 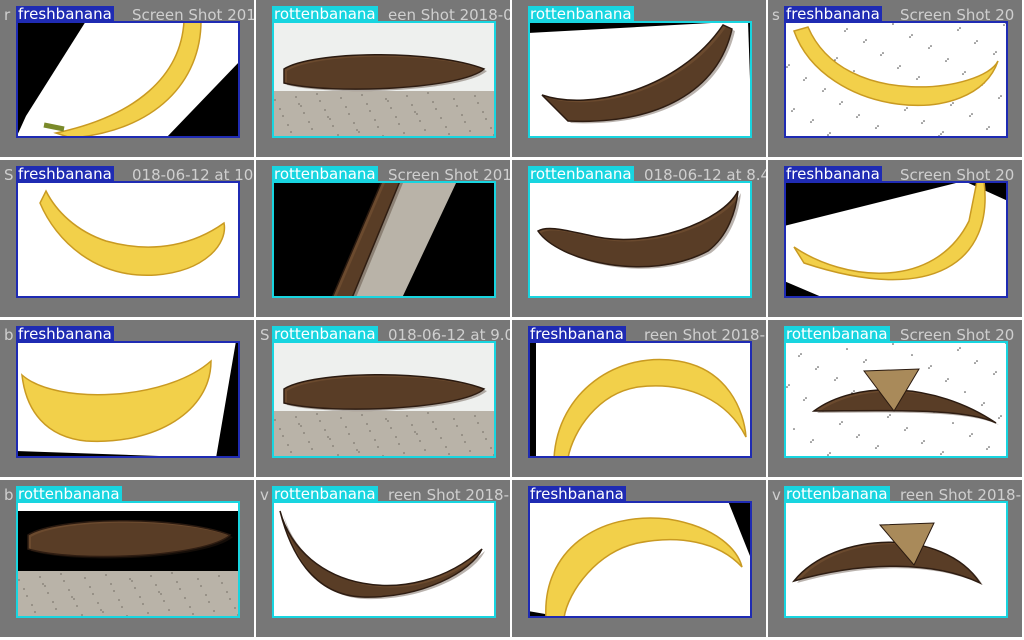 I want to click on filename-caption: S018-06-12 at 9.04, so click(x=385, y=335).